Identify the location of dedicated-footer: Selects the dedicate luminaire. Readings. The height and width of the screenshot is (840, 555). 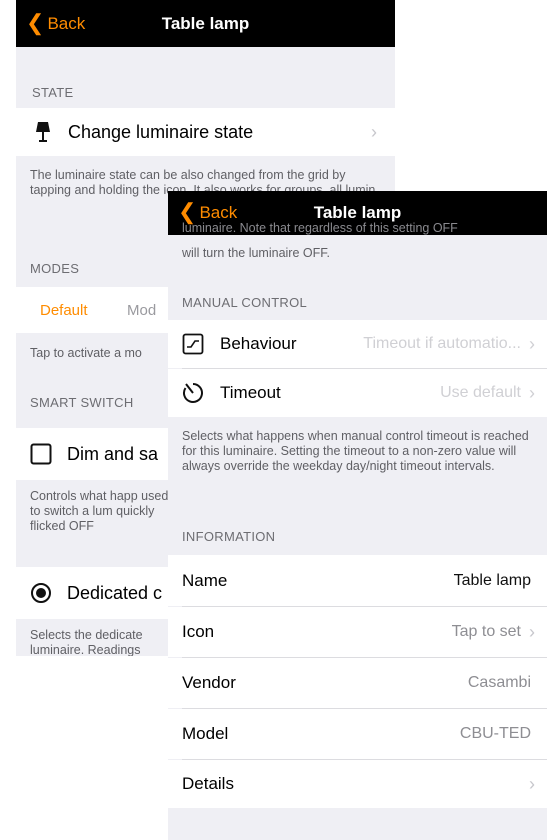
(86, 642).